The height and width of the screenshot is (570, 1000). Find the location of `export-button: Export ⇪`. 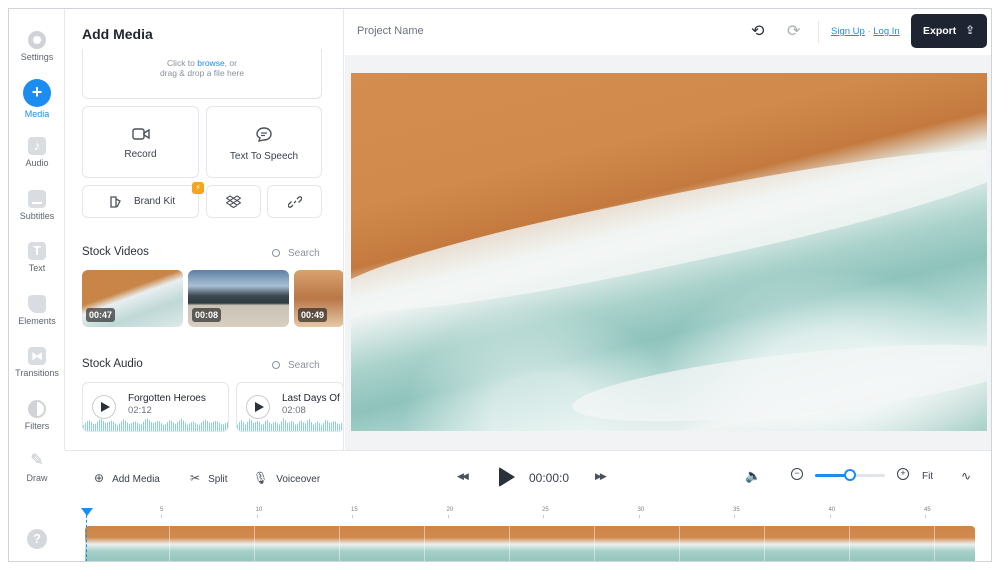

export-button: Export ⇪ is located at coordinates (949, 31).